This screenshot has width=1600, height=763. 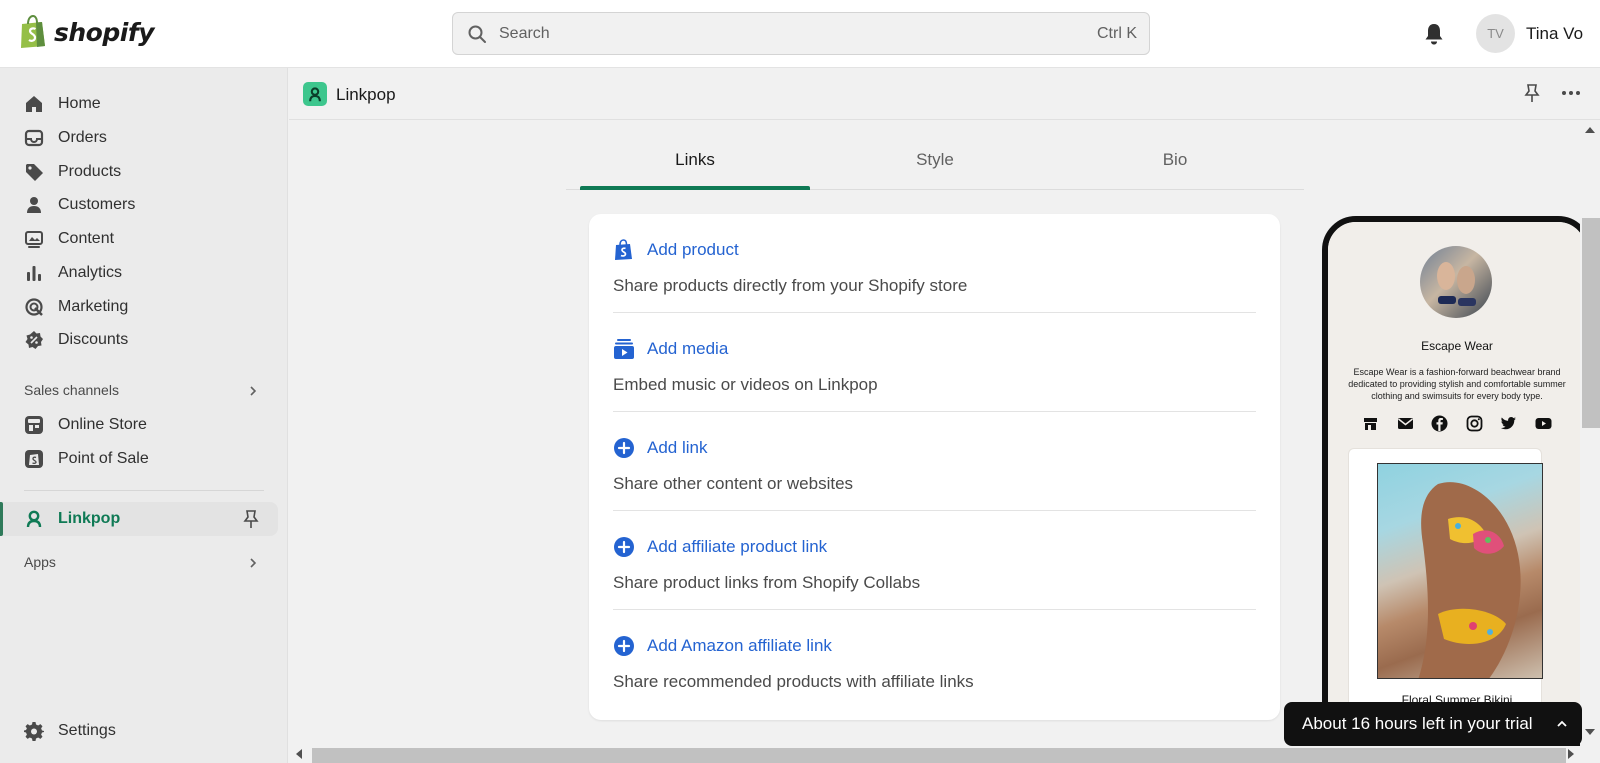 What do you see at coordinates (71, 390) in the screenshot?
I see `sales-channels-label: Sales channels` at bounding box center [71, 390].